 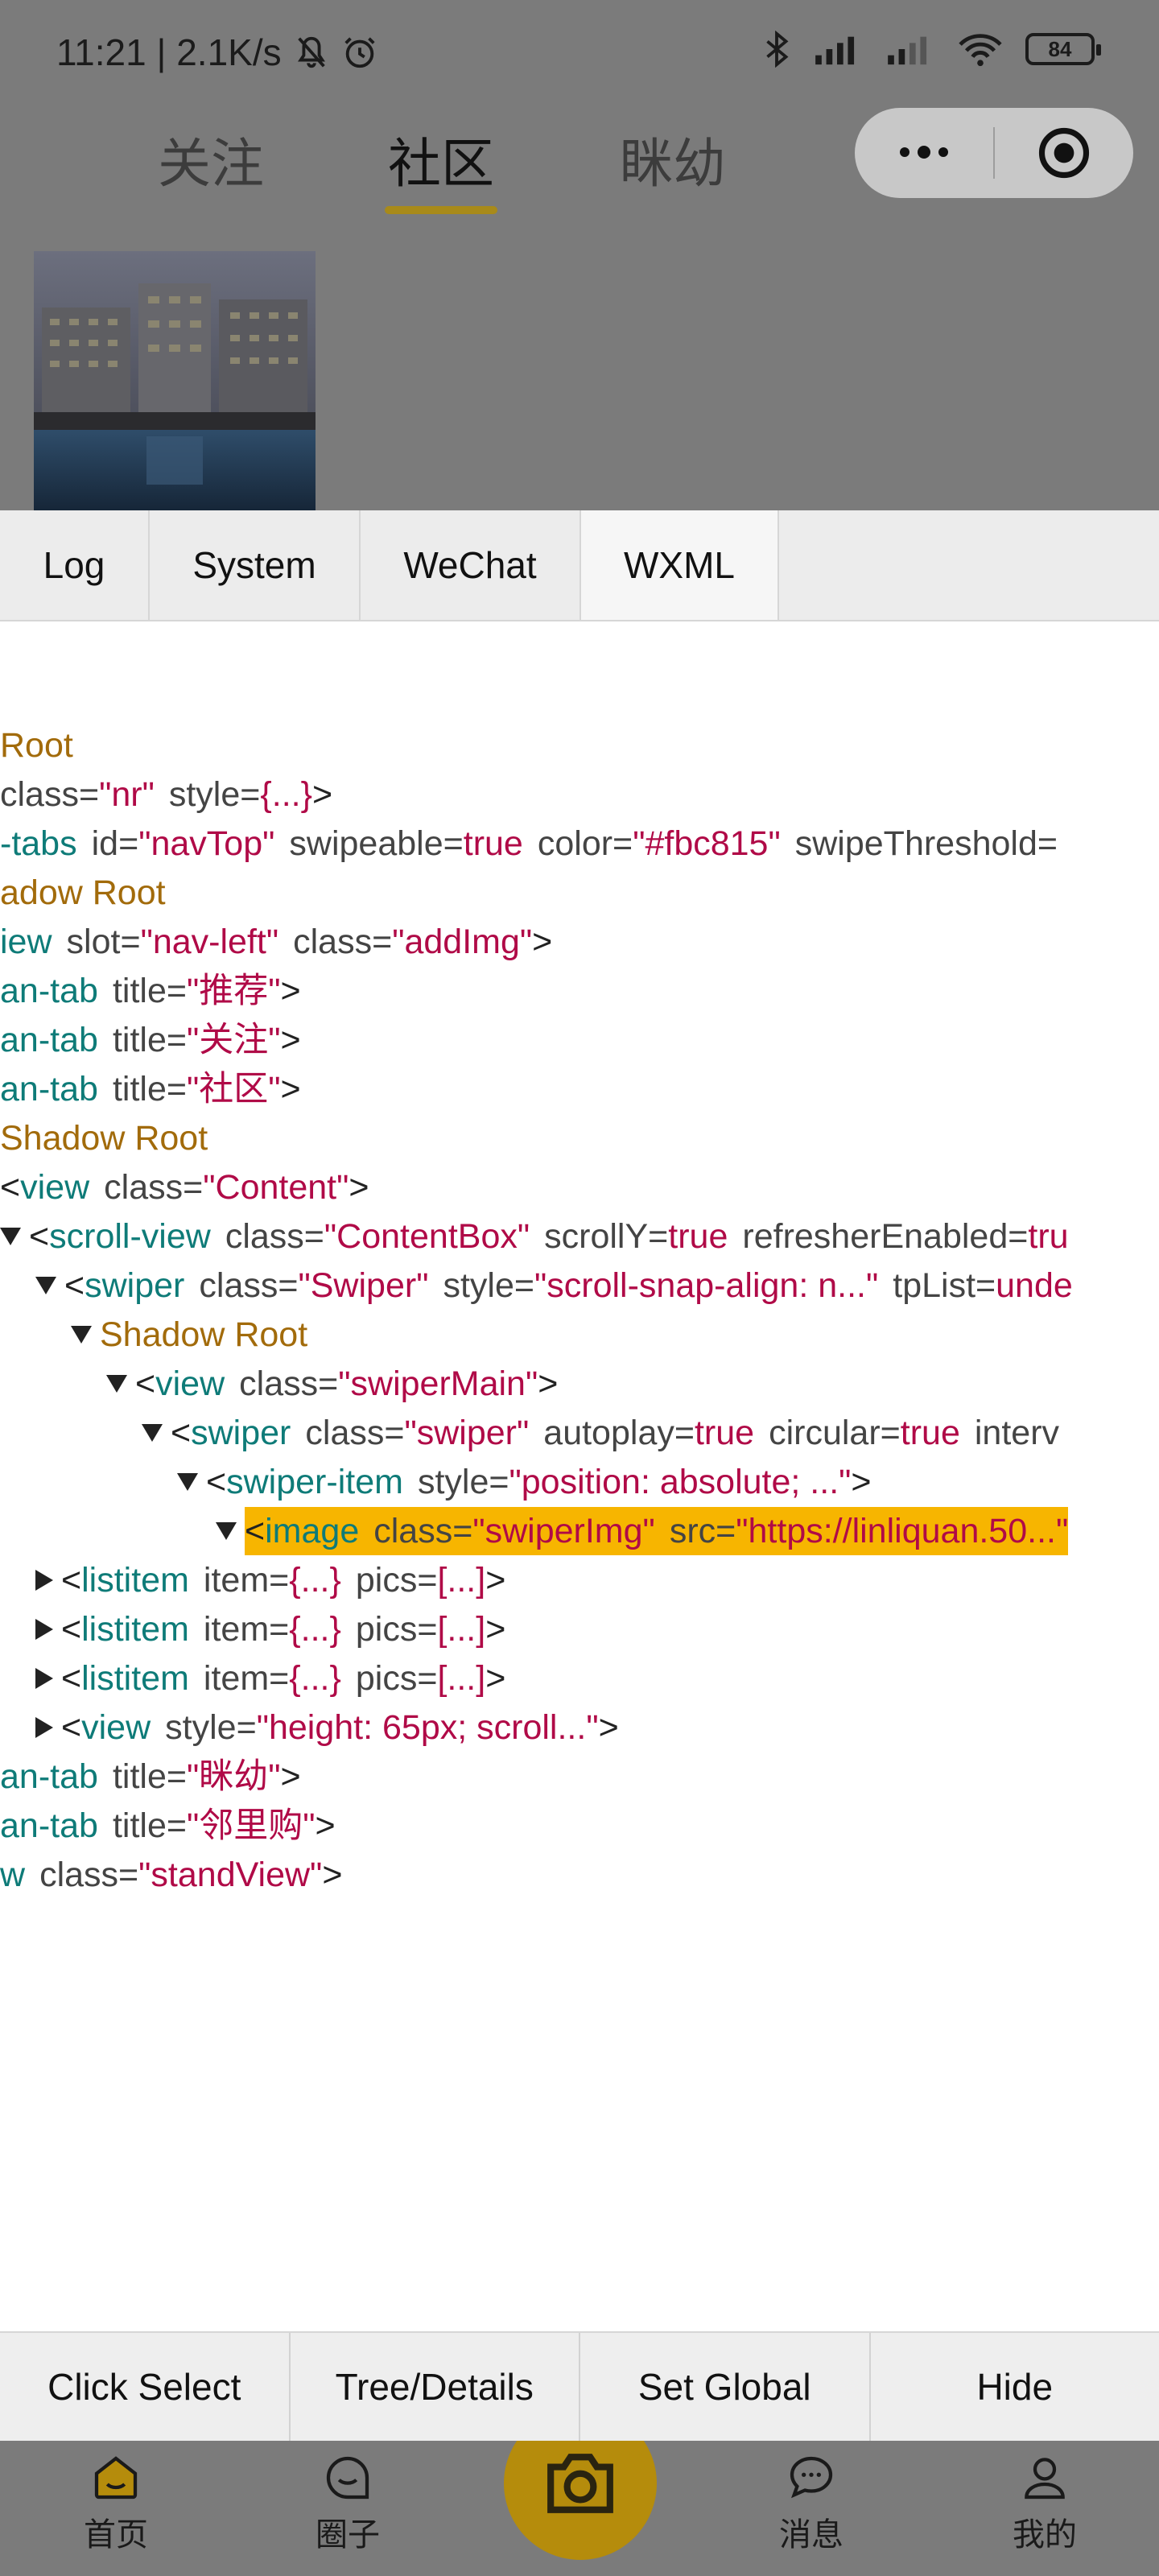 What do you see at coordinates (206, 844) in the screenshot?
I see `attr-value-id: "navTop"` at bounding box center [206, 844].